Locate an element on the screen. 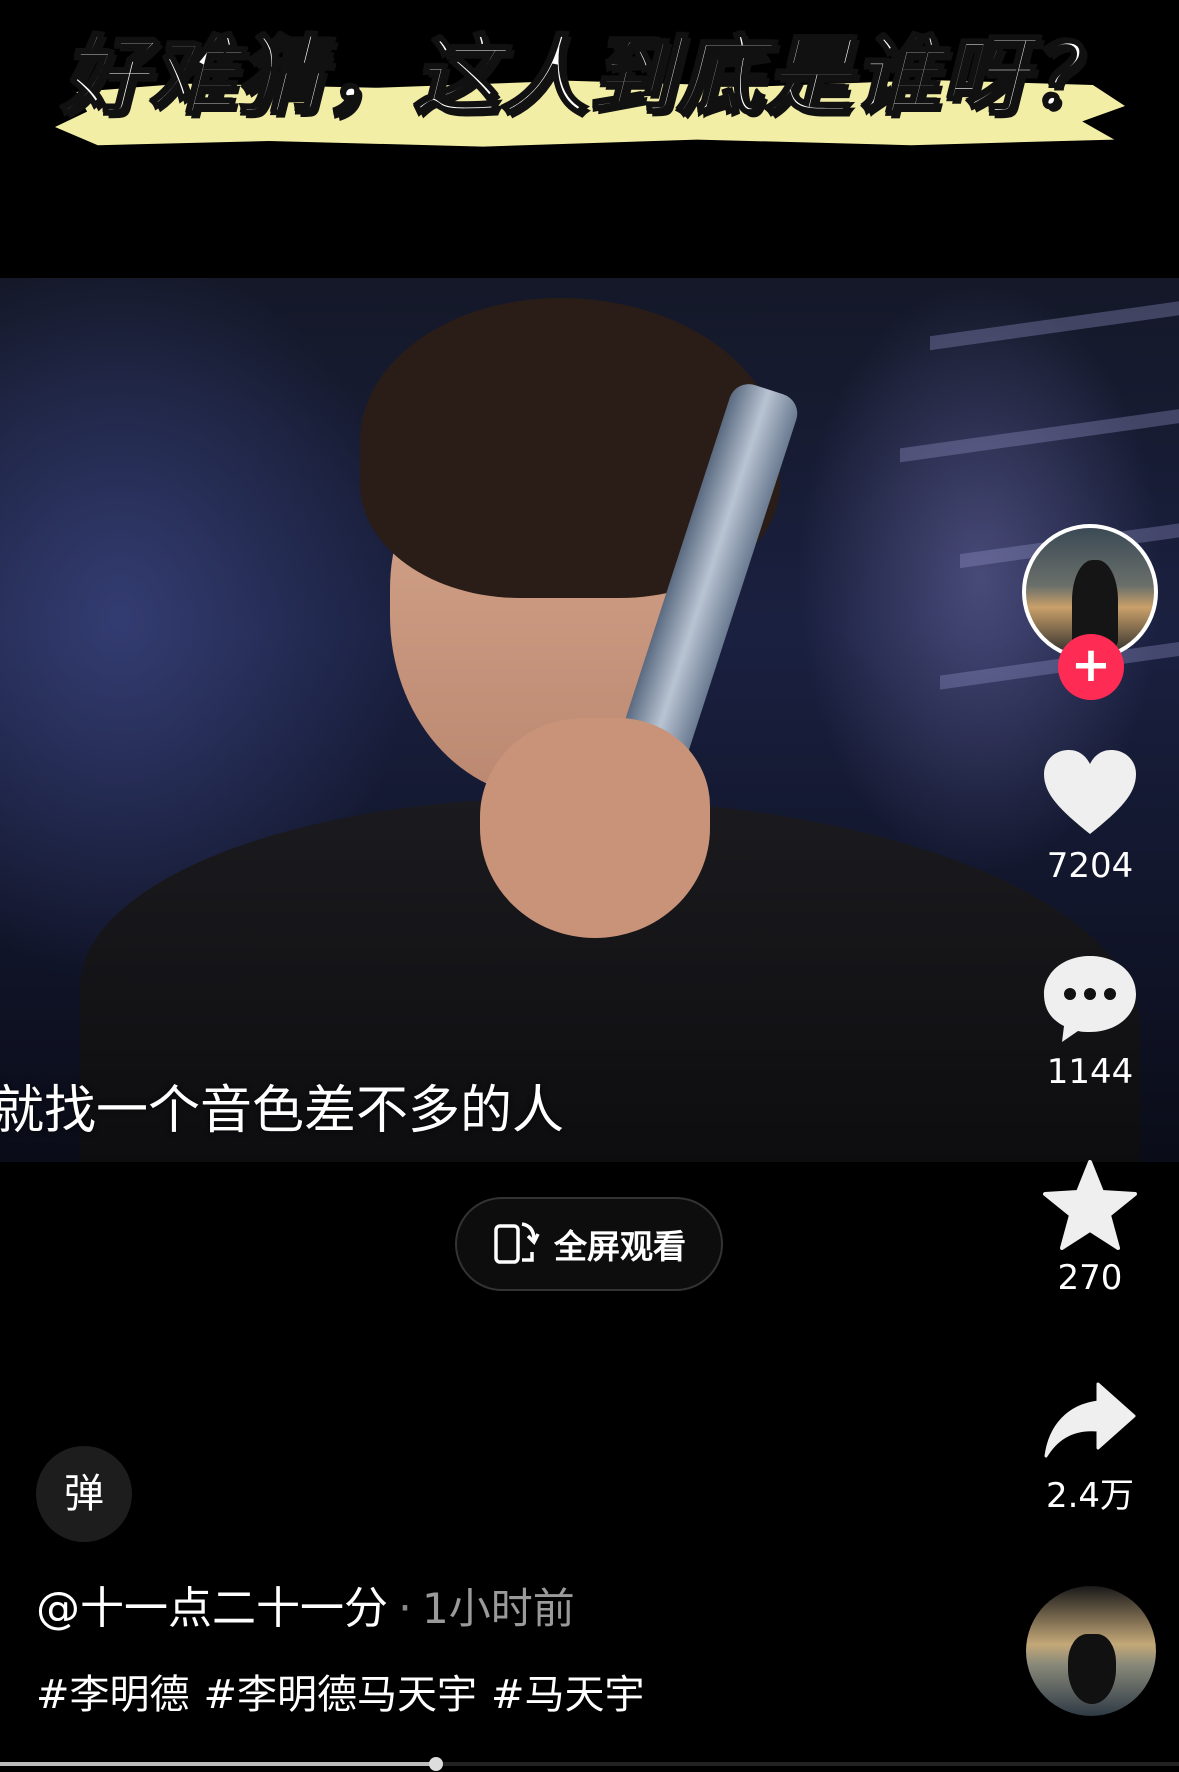 Image resolution: width=1179 pixels, height=1772 pixels. hashtag-list: #李明德 #李明德马天宇 #马天宇 is located at coordinates (347, 1691).